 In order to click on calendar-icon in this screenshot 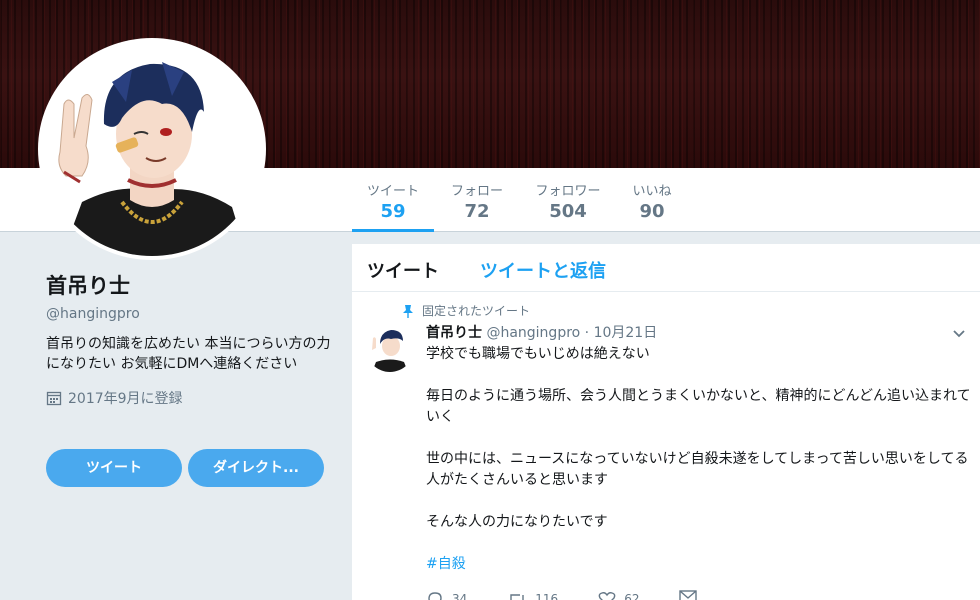, I will do `click(54, 398)`.